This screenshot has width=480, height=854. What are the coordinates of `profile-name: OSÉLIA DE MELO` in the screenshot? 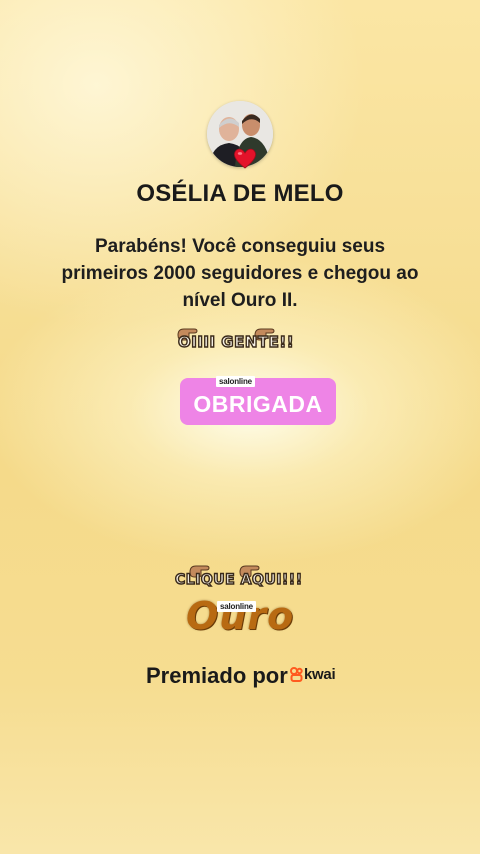 It's located at (240, 193).